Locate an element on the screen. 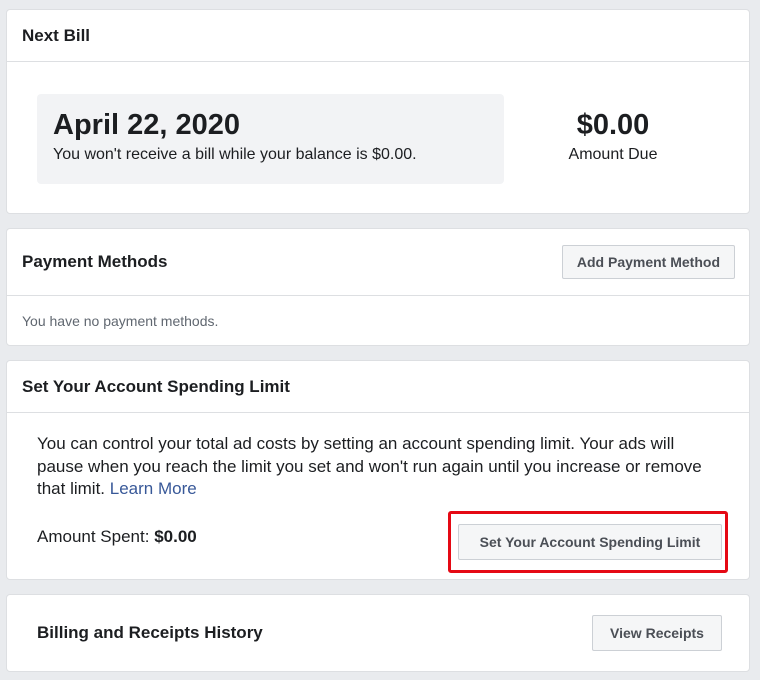 This screenshot has width=760, height=680. no-payment-methods-text: You have no payment methods. is located at coordinates (120, 321).